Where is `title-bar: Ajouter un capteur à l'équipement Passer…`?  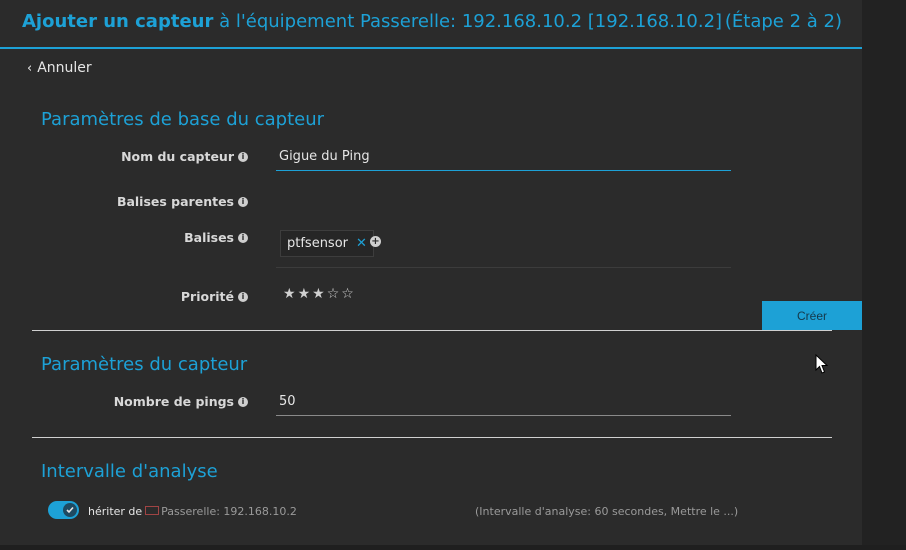 title-bar: Ajouter un capteur à l'équipement Passer… is located at coordinates (431, 24).